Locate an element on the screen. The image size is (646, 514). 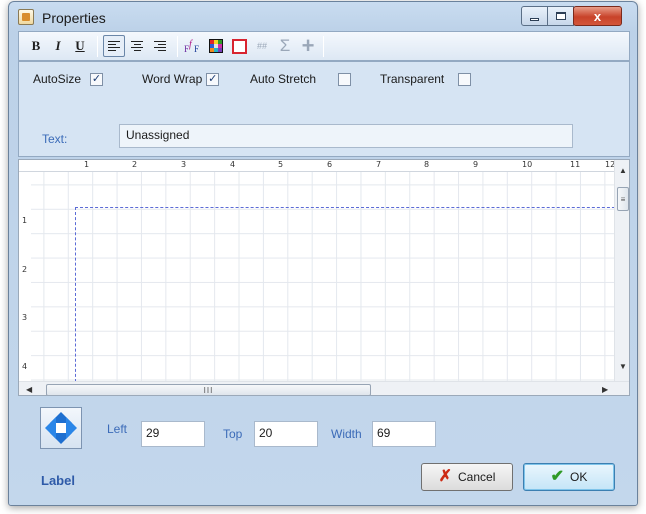
autosize-checkbox: ✓ is located at coordinates (97, 79).